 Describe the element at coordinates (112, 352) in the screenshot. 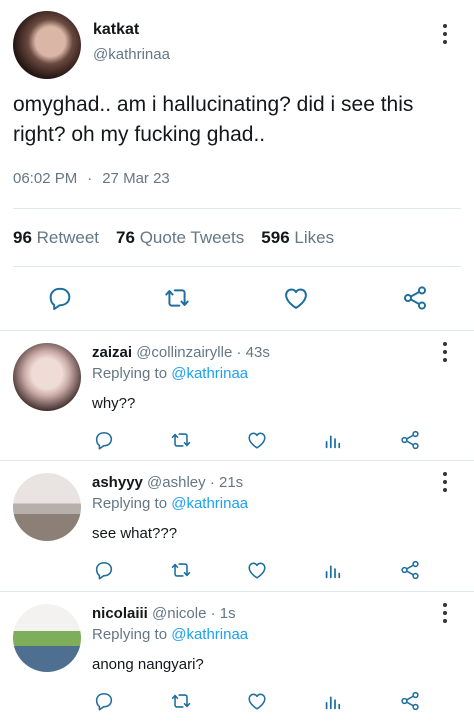

I see `display-name: zaizai` at that location.